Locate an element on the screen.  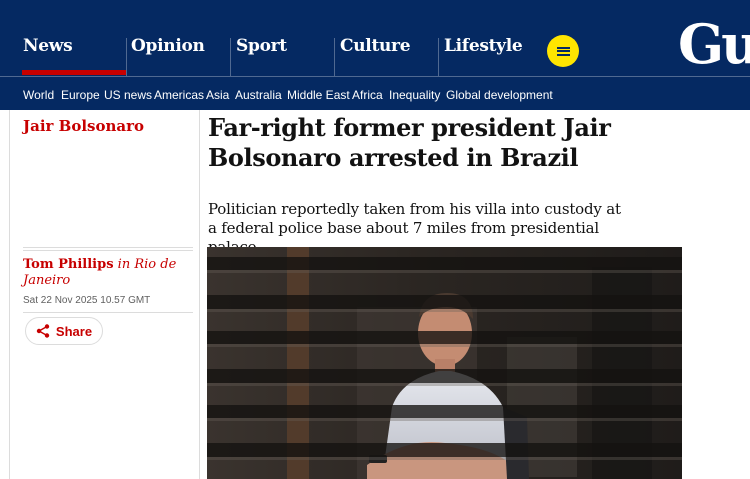
nav-pillar-lifestyle: Lifestyle is located at coordinates (483, 46).